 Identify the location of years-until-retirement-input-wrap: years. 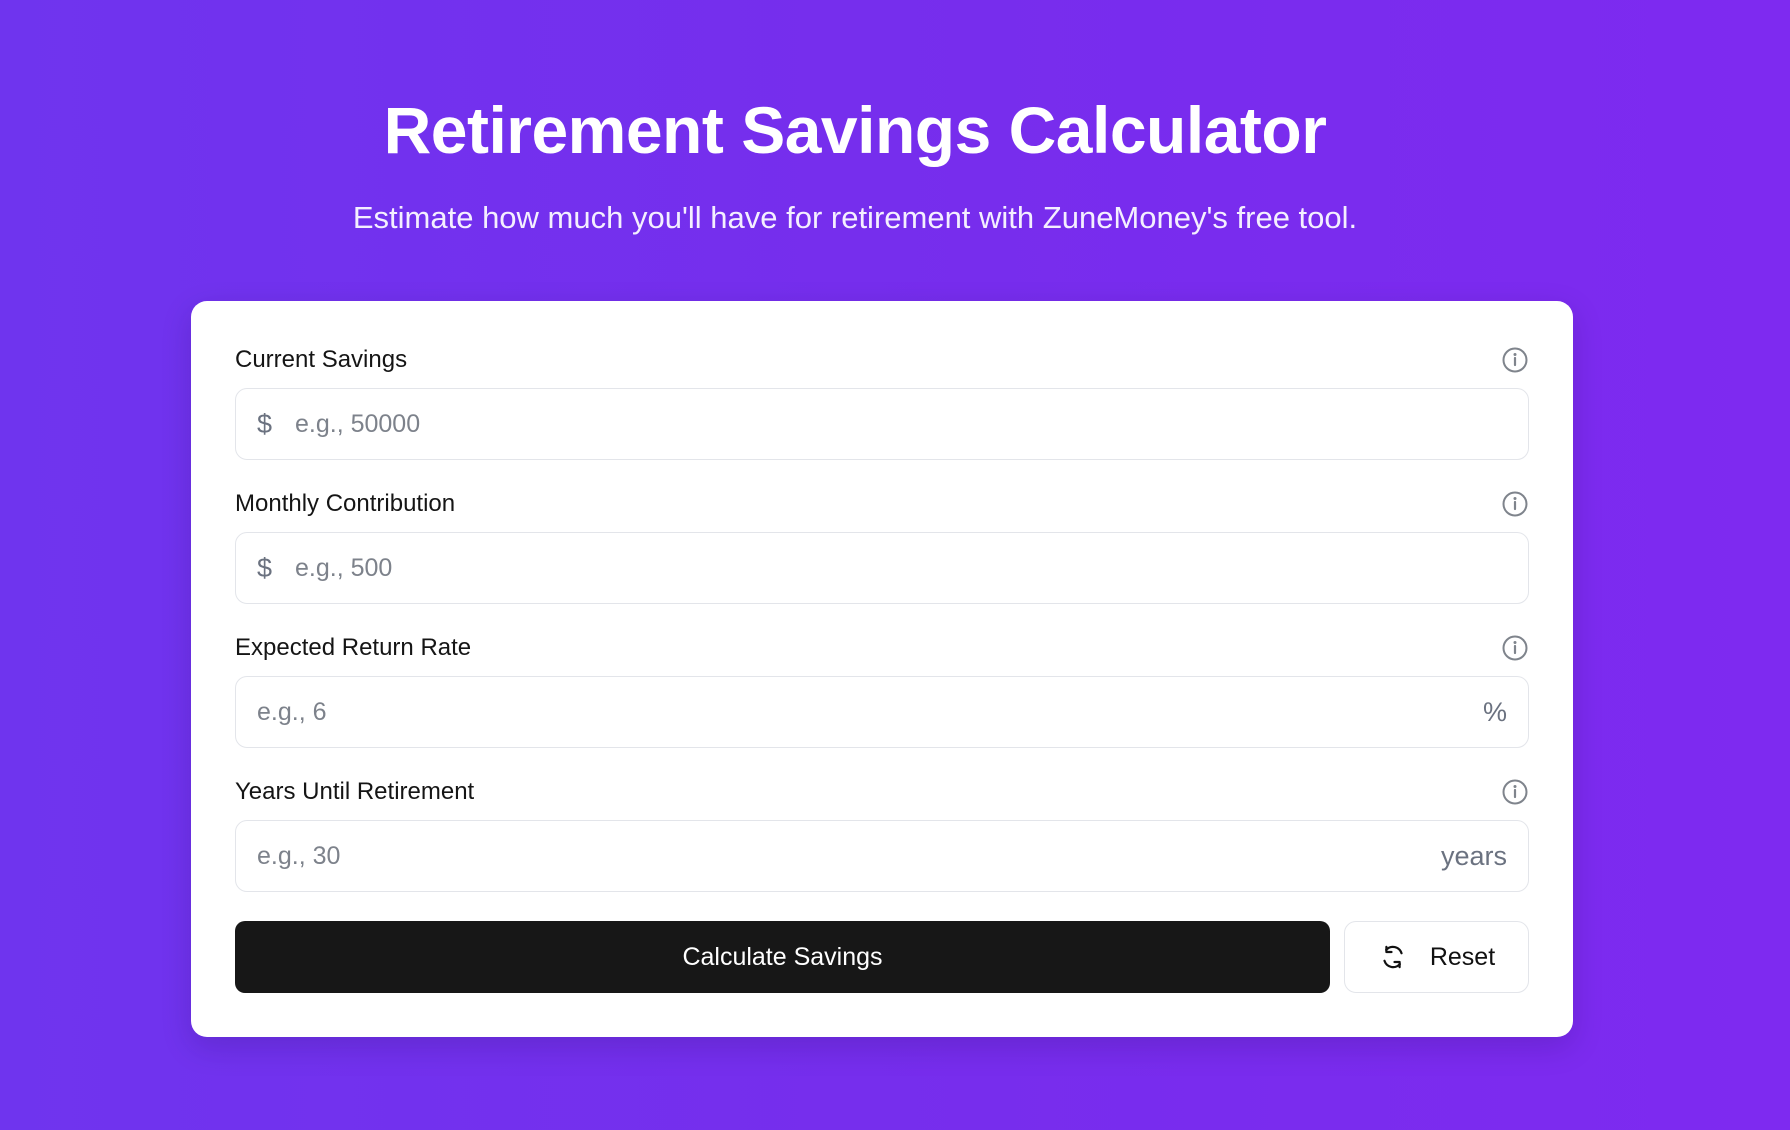
(882, 856).